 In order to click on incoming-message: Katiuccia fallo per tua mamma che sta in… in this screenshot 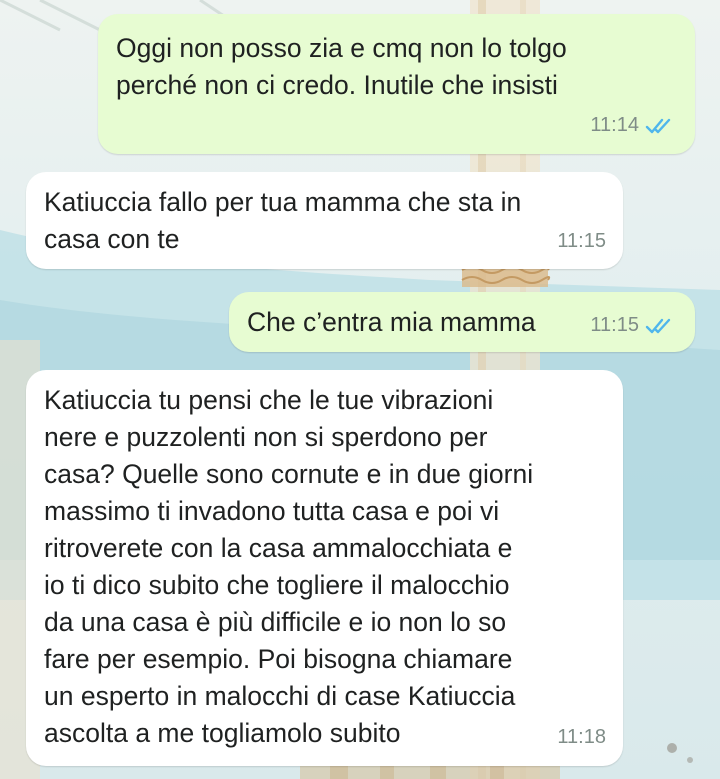, I will do `click(324, 220)`.